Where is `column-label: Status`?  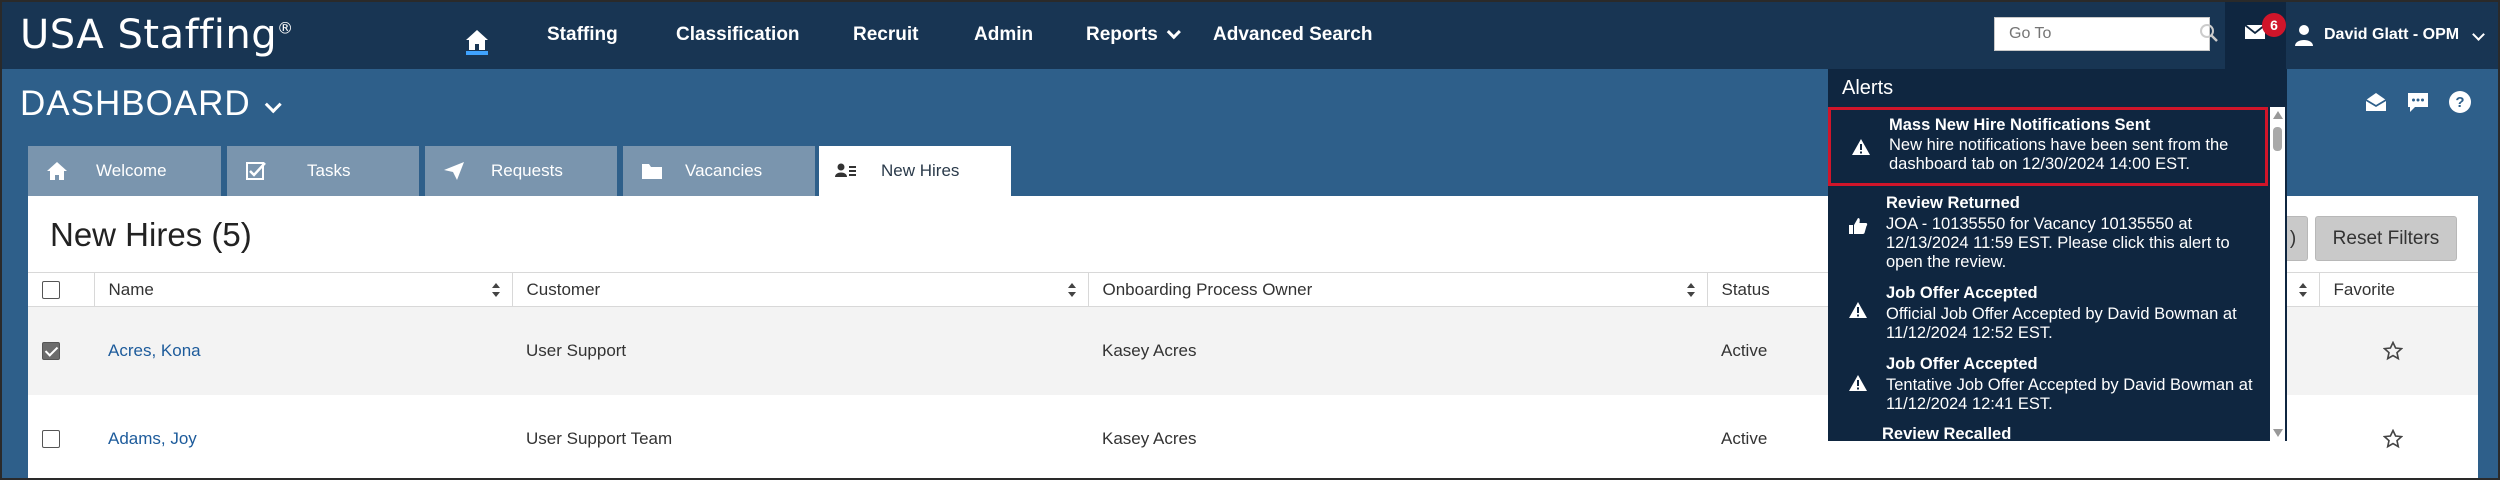
column-label: Status is located at coordinates (1745, 289).